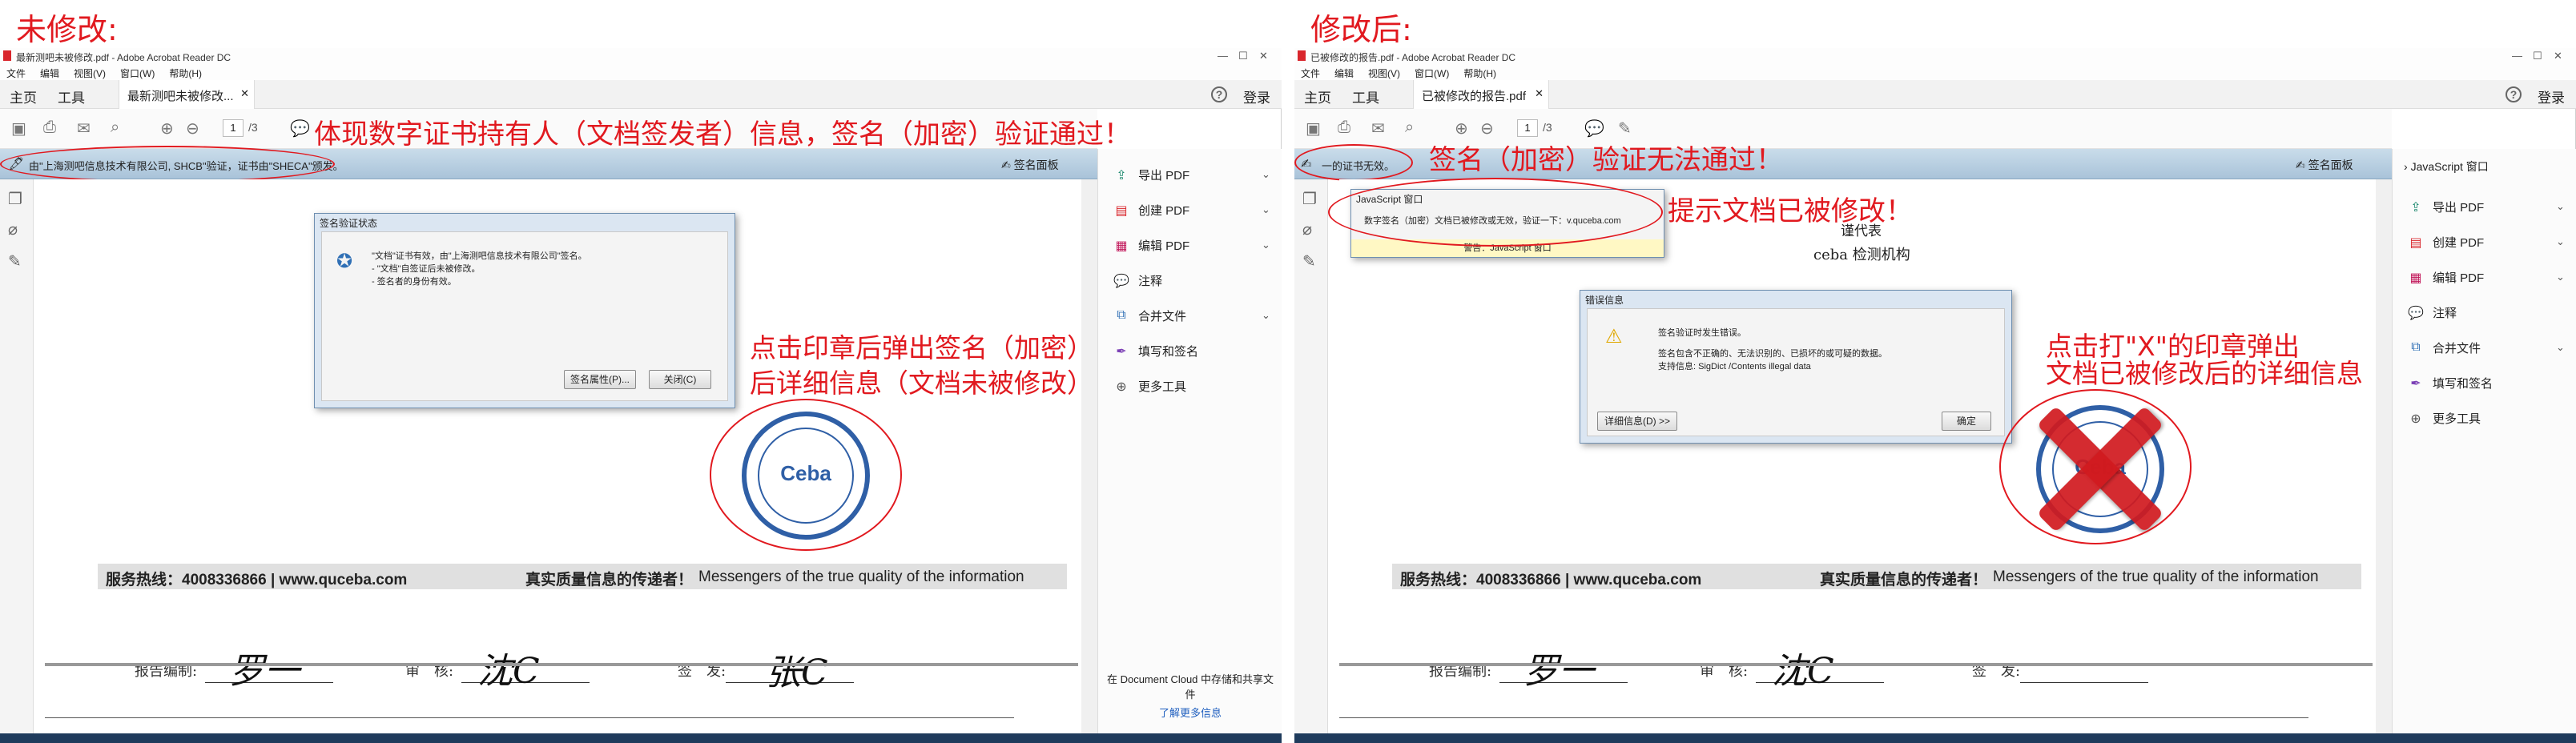 The width and height of the screenshot is (2576, 743). What do you see at coordinates (1121, 387) in the screenshot?
I see `more-tools-icon: ⊕` at bounding box center [1121, 387].